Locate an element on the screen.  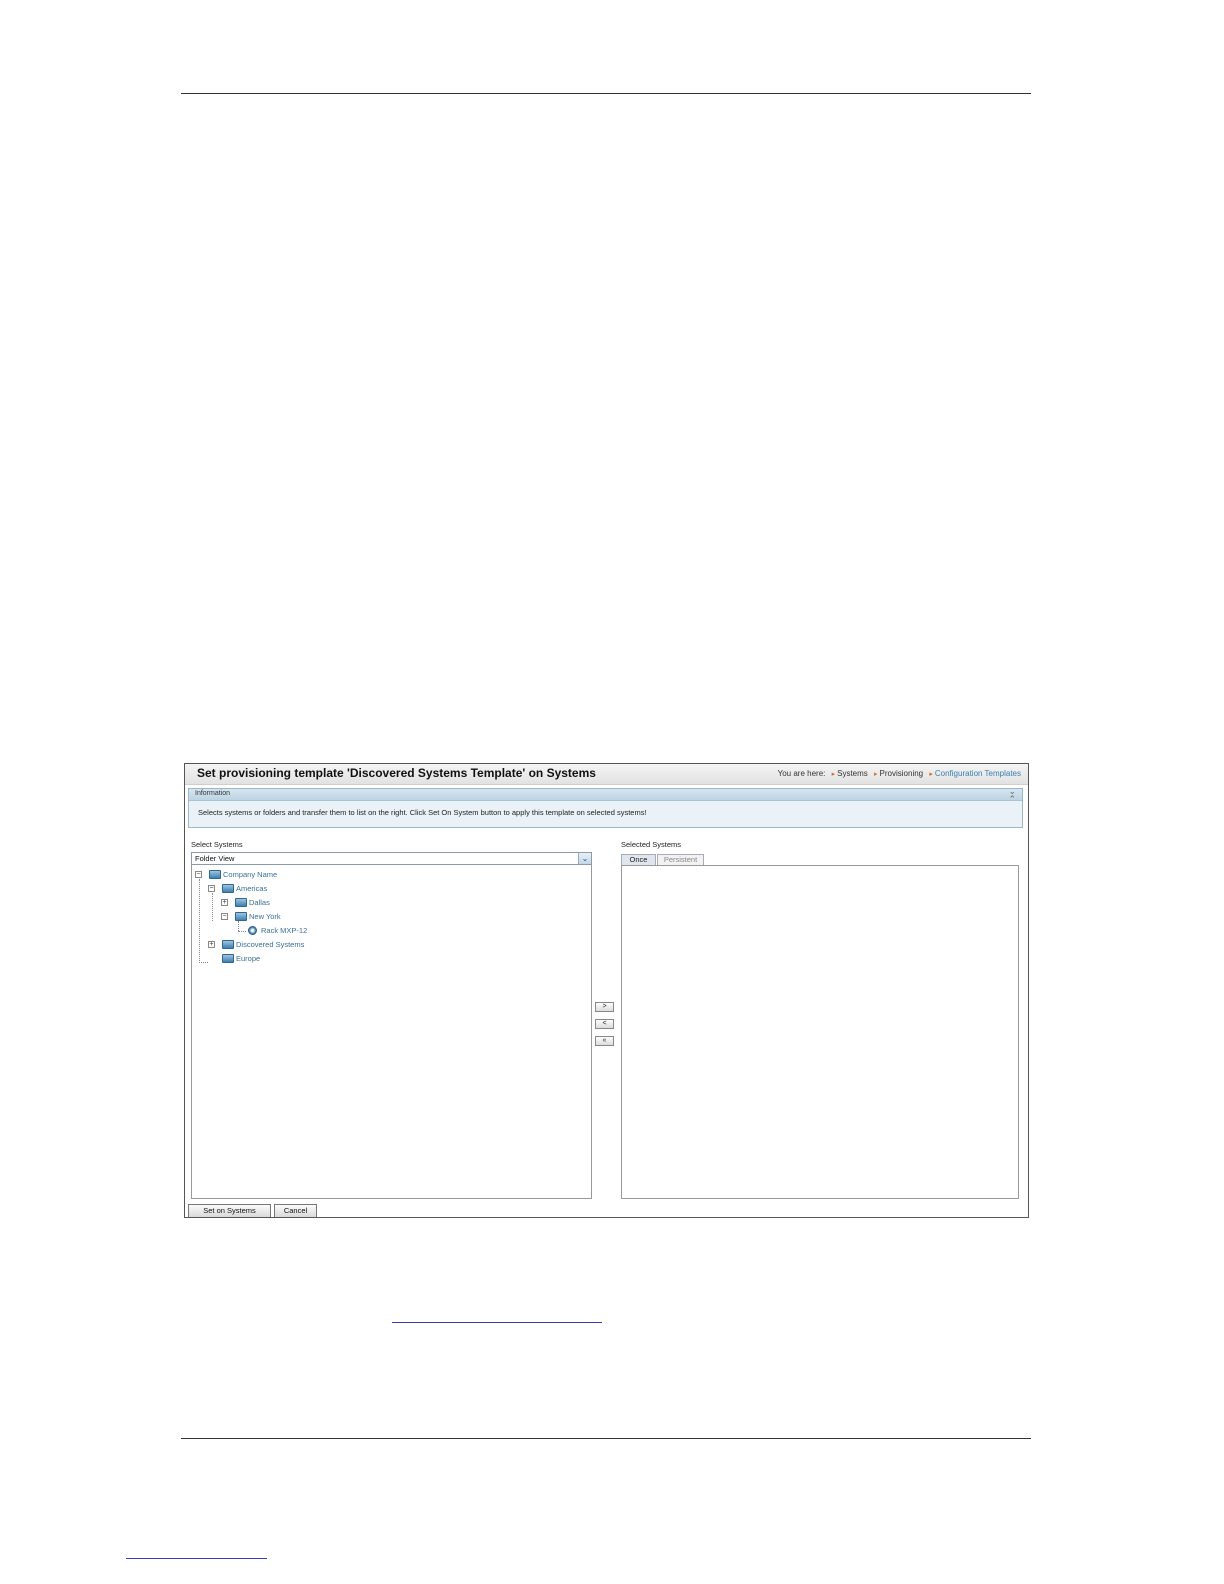
remove-from-selected-button: < is located at coordinates (604, 1024).